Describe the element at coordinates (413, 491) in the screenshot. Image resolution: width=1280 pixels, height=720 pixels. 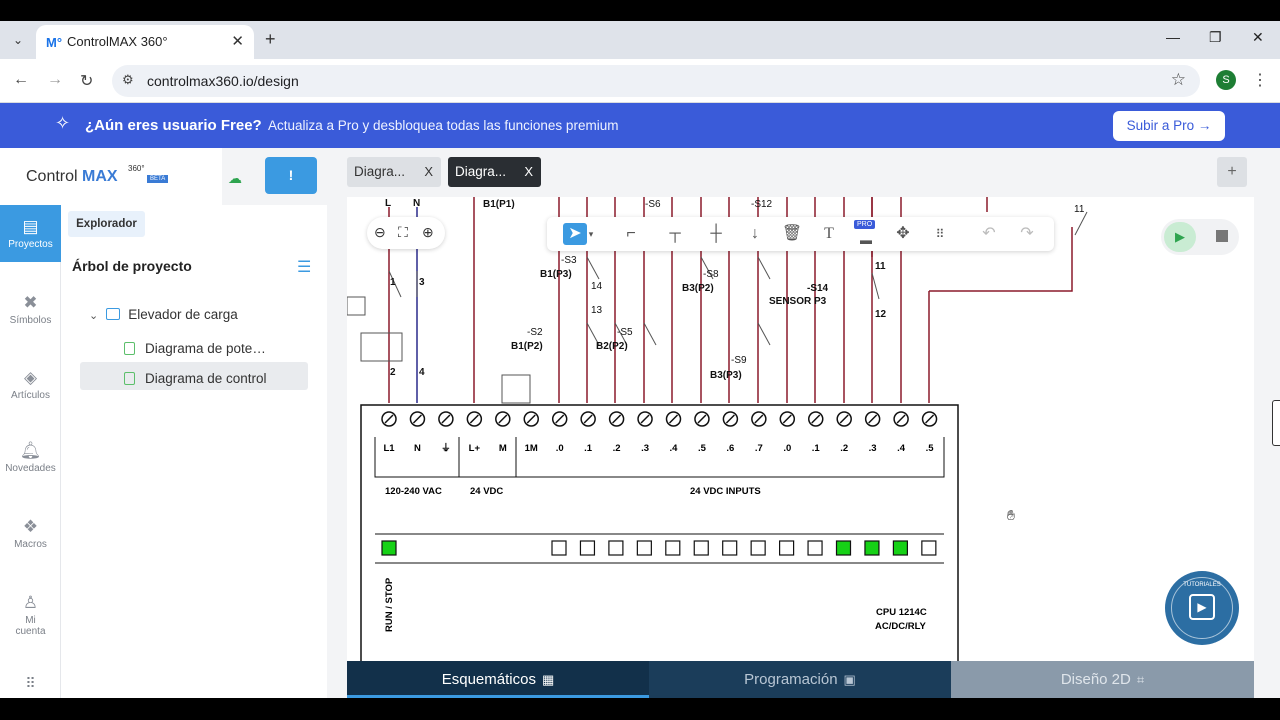
I see `plc-power-label: 120-240 VAC` at that location.